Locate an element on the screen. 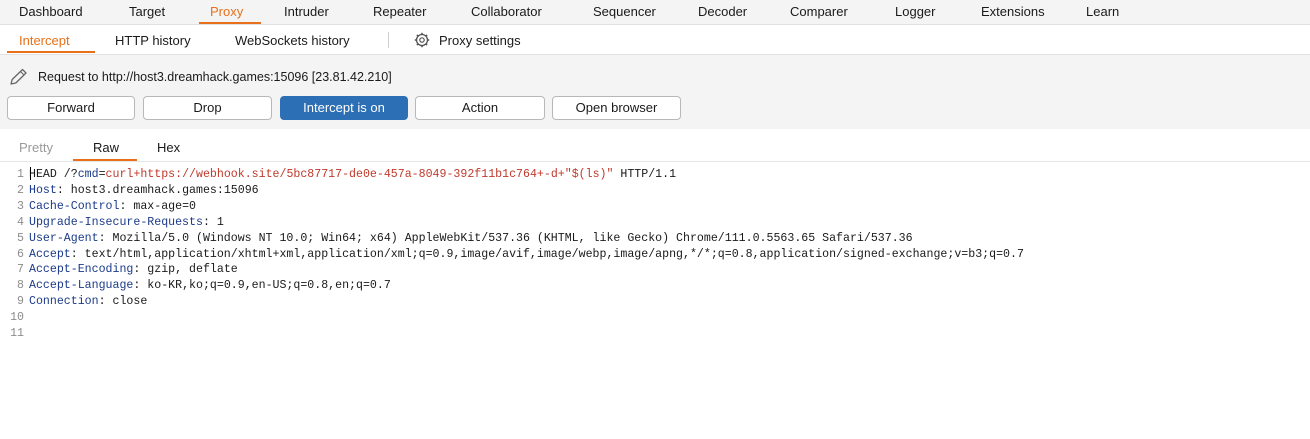 Image resolution: width=1310 pixels, height=439 pixels. active-subtab-underline is located at coordinates (51, 52).